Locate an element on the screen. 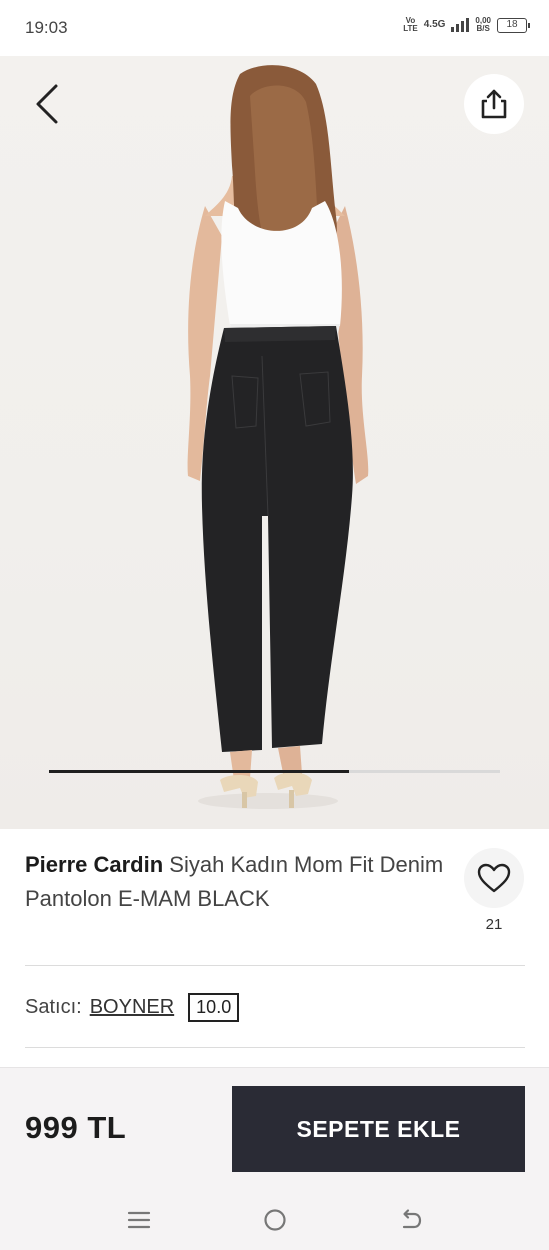  system-nav-bar is located at coordinates (274, 1218).